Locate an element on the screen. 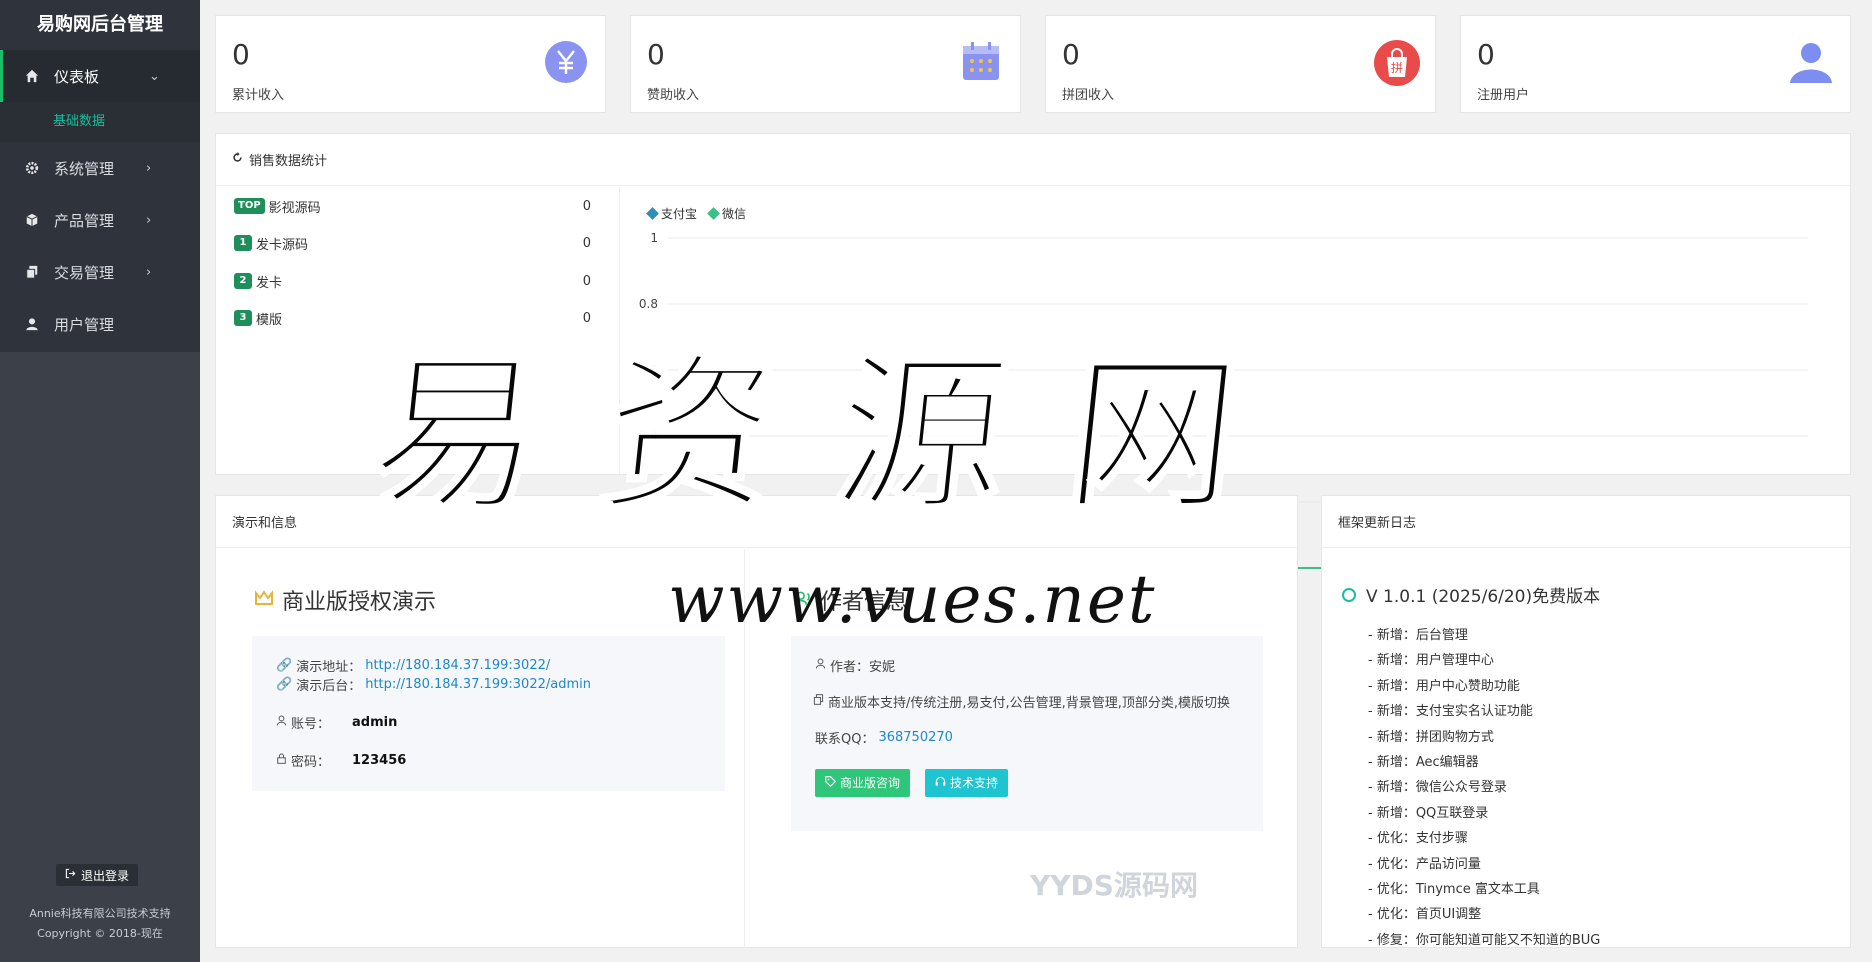  list-item: - 修复：你可能知道可能又不知道的BUG is located at coordinates (1484, 940).